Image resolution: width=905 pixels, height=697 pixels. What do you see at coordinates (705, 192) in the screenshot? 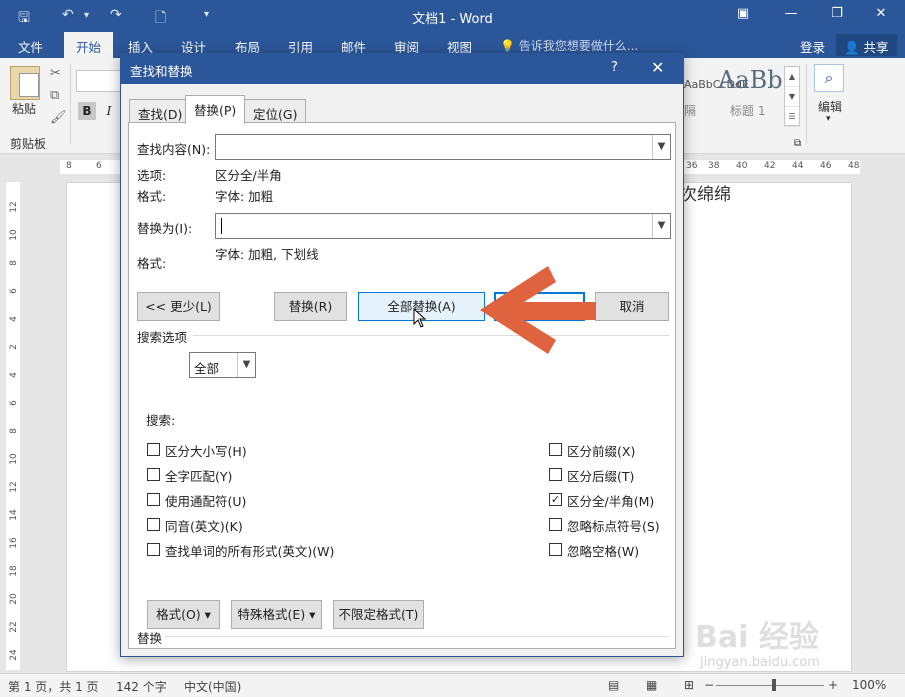
I see `document-text: 次绵绵` at bounding box center [705, 192].